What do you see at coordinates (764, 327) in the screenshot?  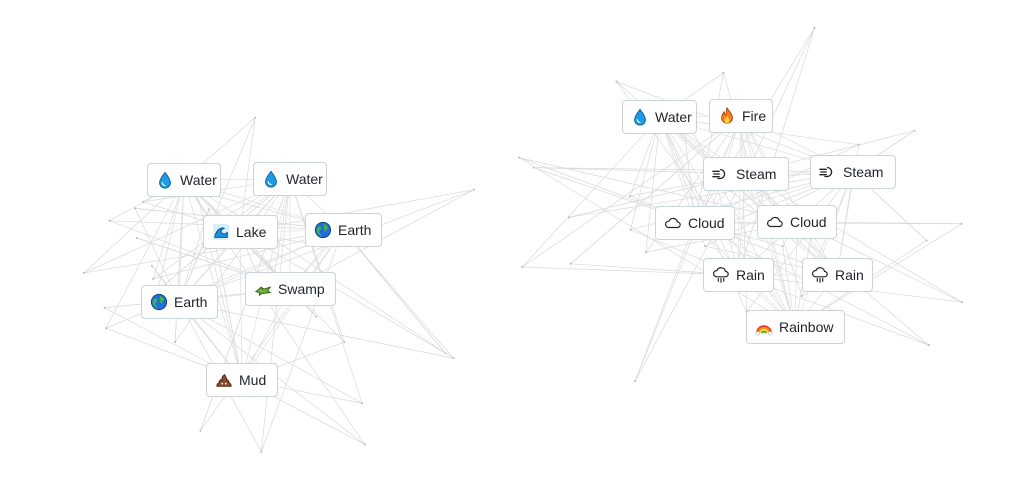 I see `rainbow-icon` at bounding box center [764, 327].